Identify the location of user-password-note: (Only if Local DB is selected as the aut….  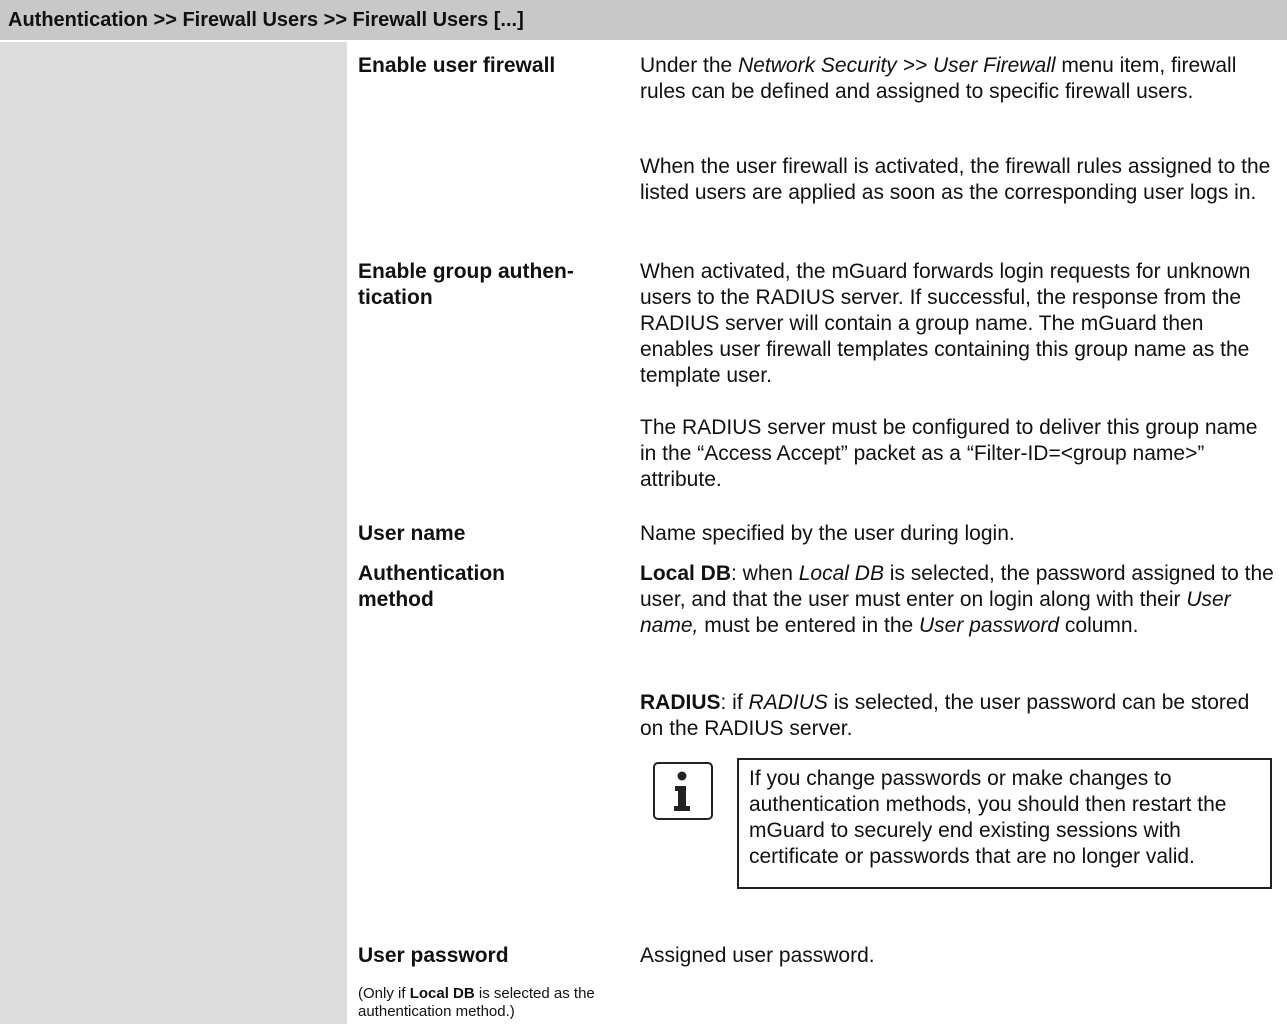
(494, 1003).